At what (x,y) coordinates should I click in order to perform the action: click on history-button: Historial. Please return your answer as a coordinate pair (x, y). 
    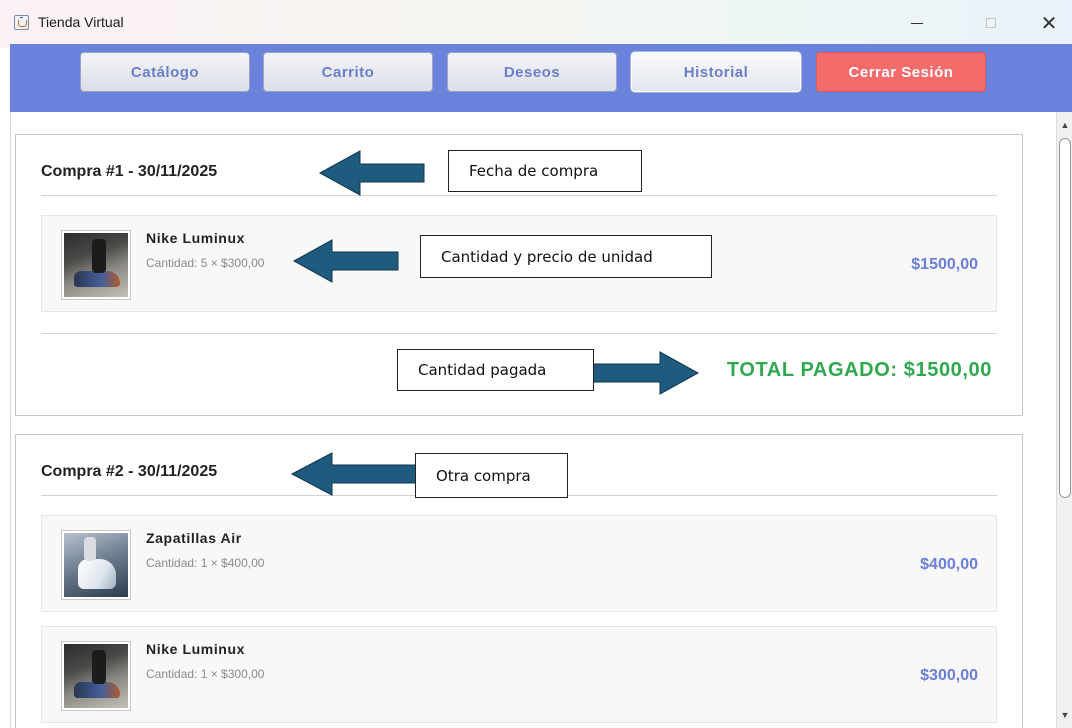
    Looking at the image, I should click on (716, 72).